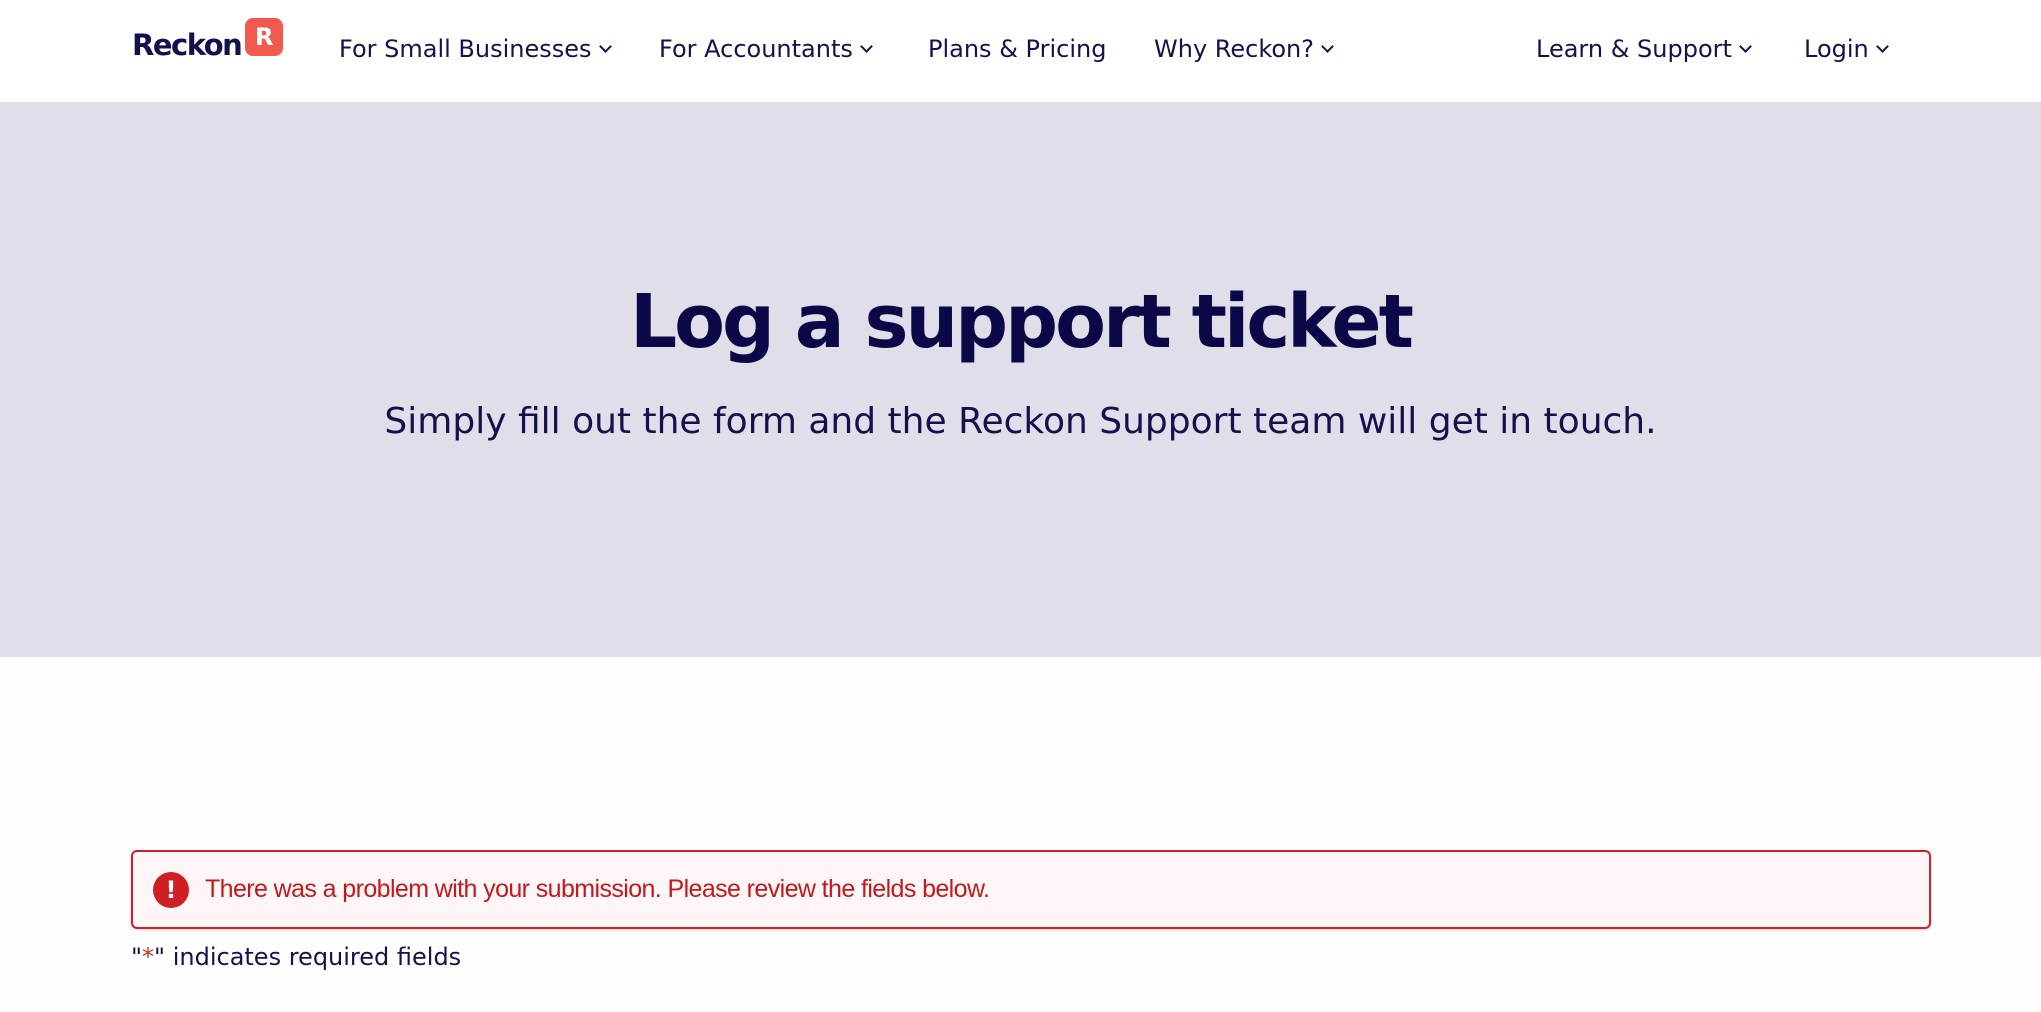  Describe the element at coordinates (171, 889) in the screenshot. I see `error-alert-icon: !` at that location.